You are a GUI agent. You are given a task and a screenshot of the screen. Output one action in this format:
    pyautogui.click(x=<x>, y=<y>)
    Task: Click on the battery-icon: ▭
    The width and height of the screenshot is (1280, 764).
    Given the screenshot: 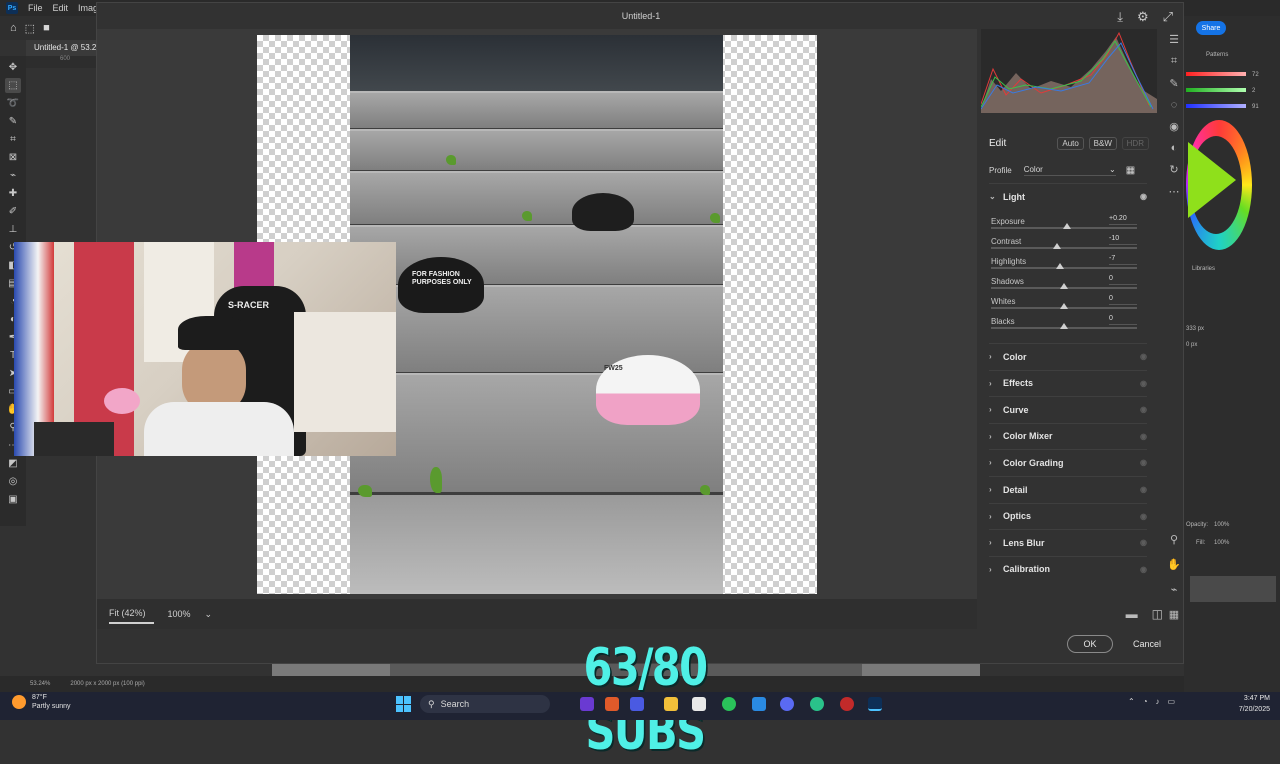 What is the action you would take?
    pyautogui.click(x=1172, y=701)
    